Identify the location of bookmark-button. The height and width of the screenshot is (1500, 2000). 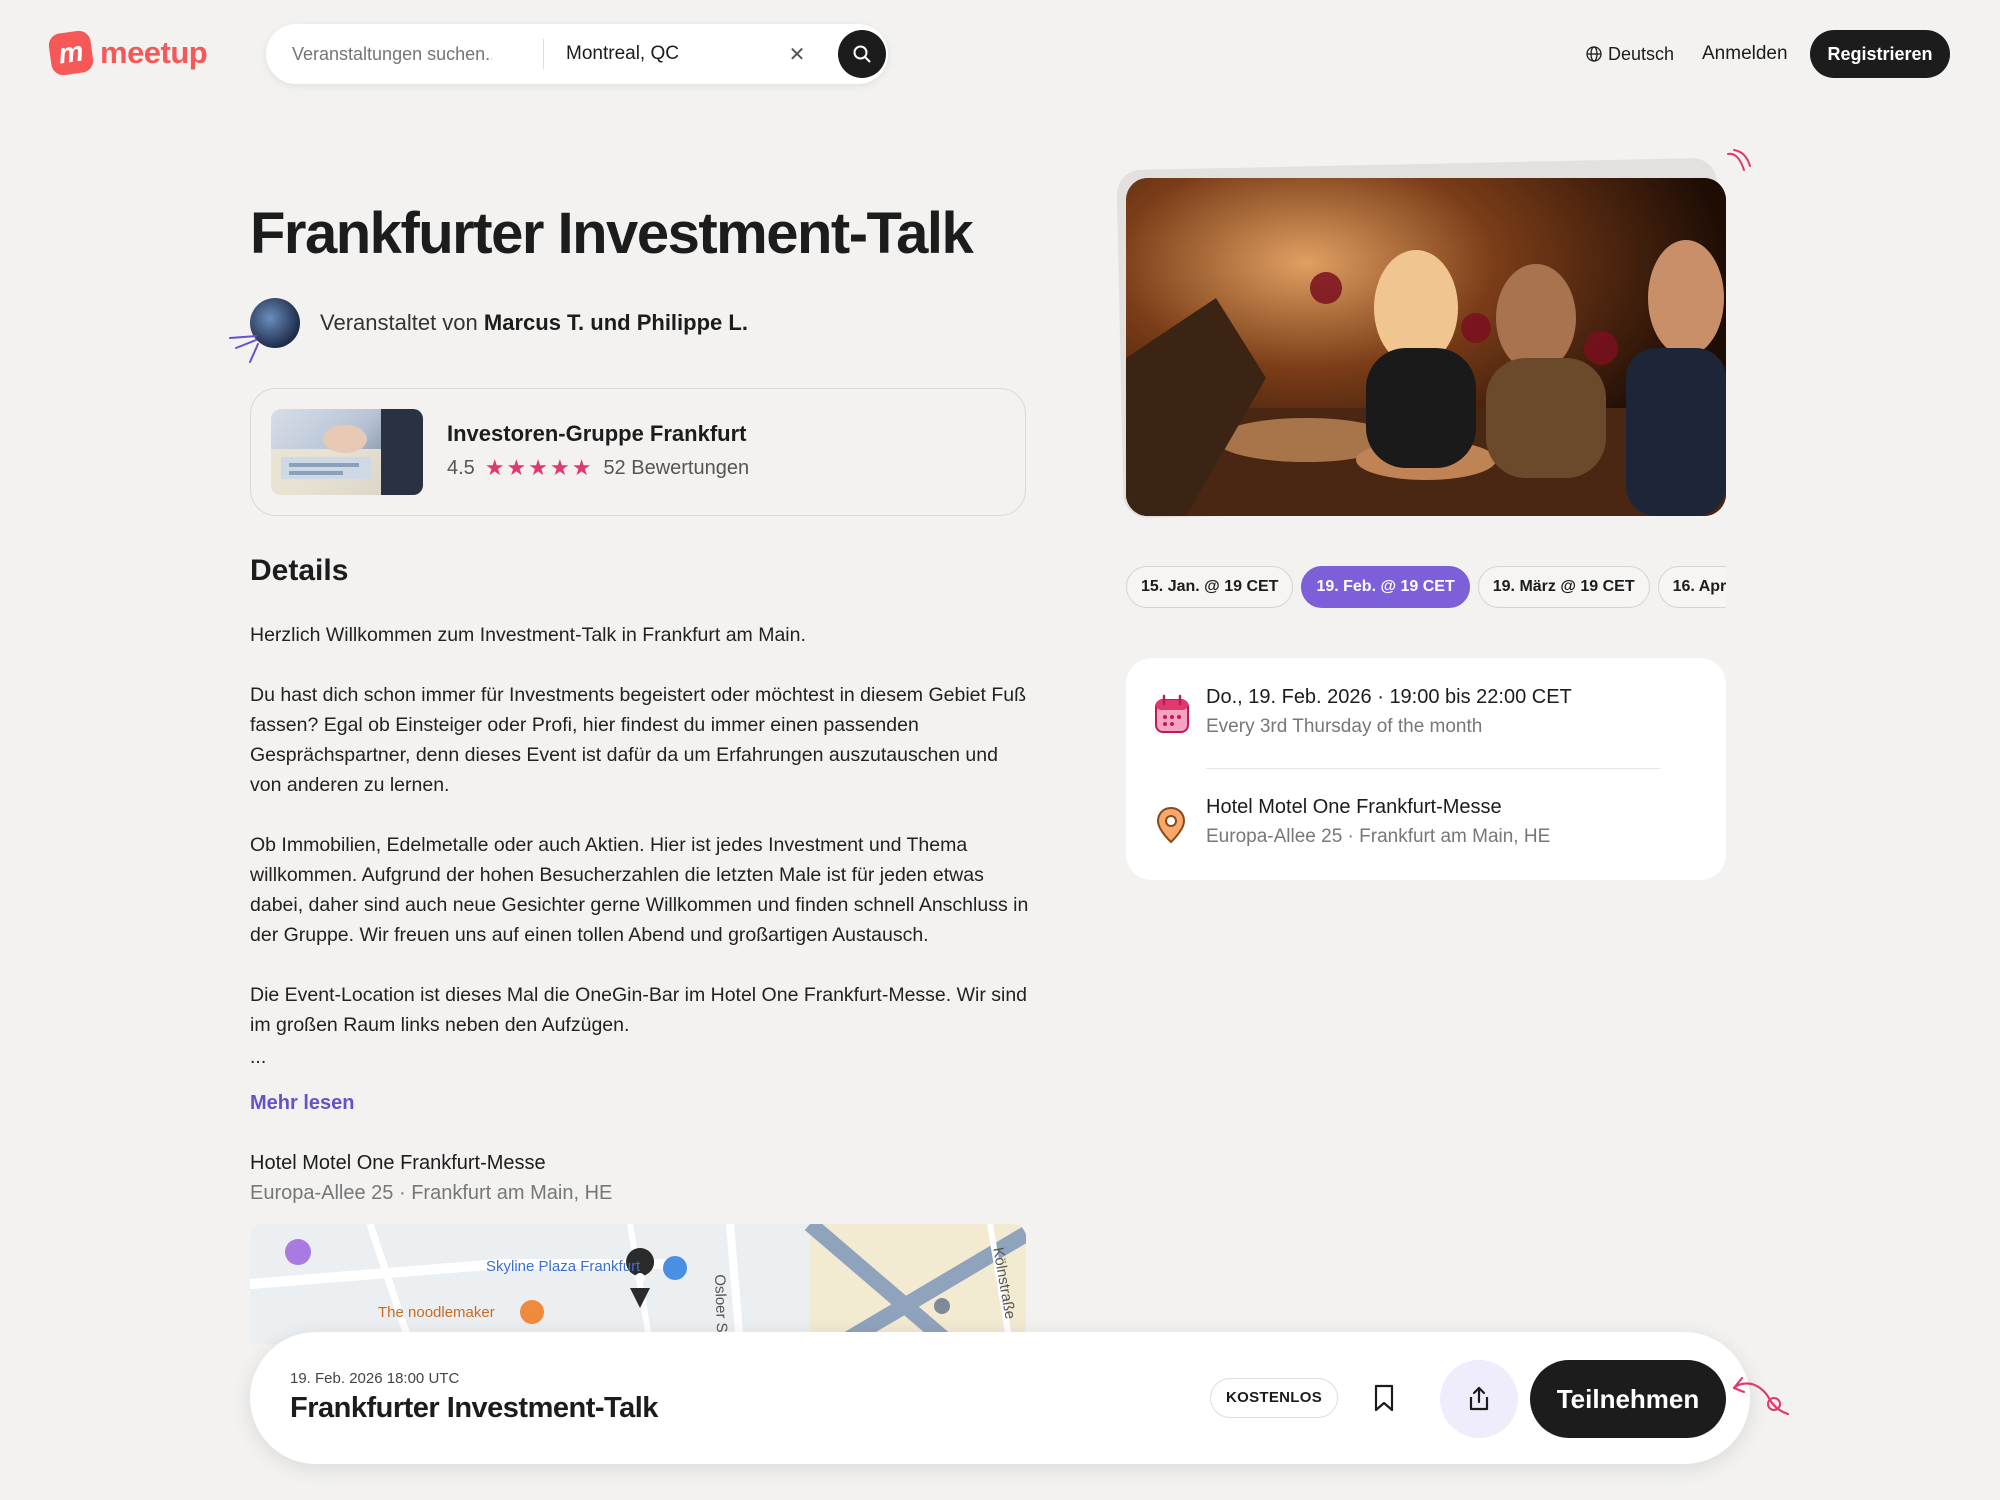
(1384, 1398).